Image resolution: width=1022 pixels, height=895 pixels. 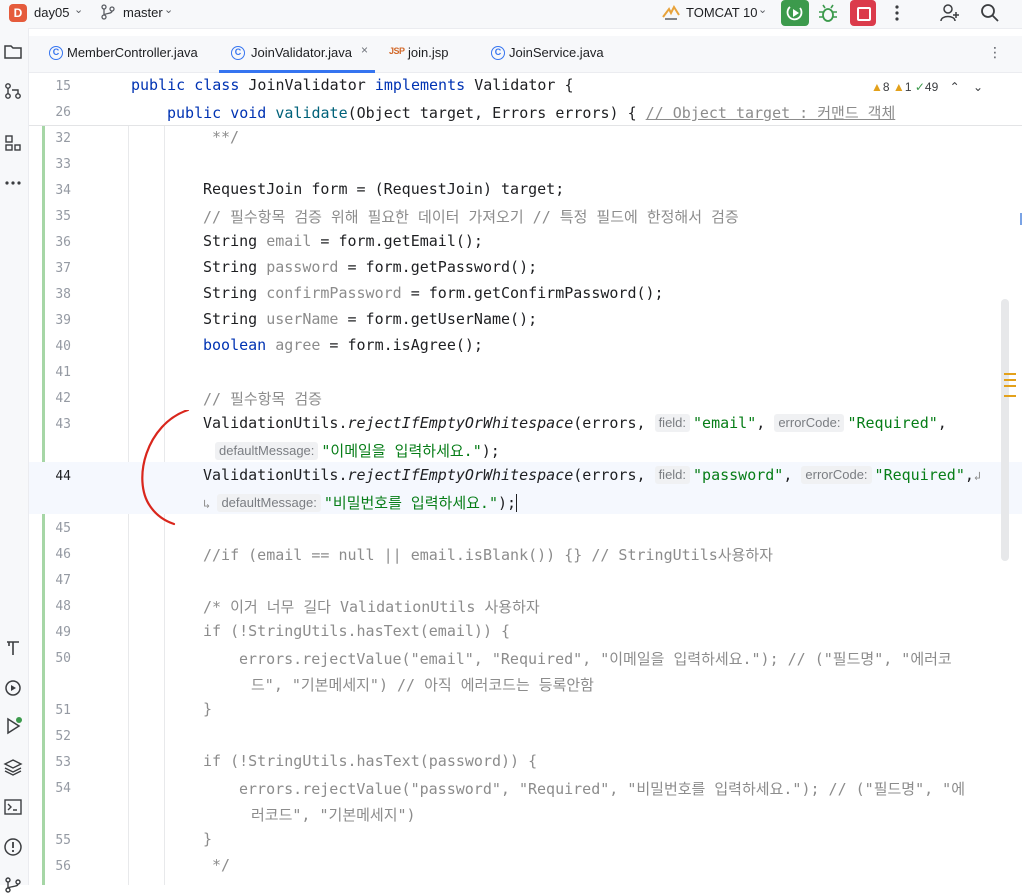 What do you see at coordinates (63, 242) in the screenshot?
I see `line-number: 36` at bounding box center [63, 242].